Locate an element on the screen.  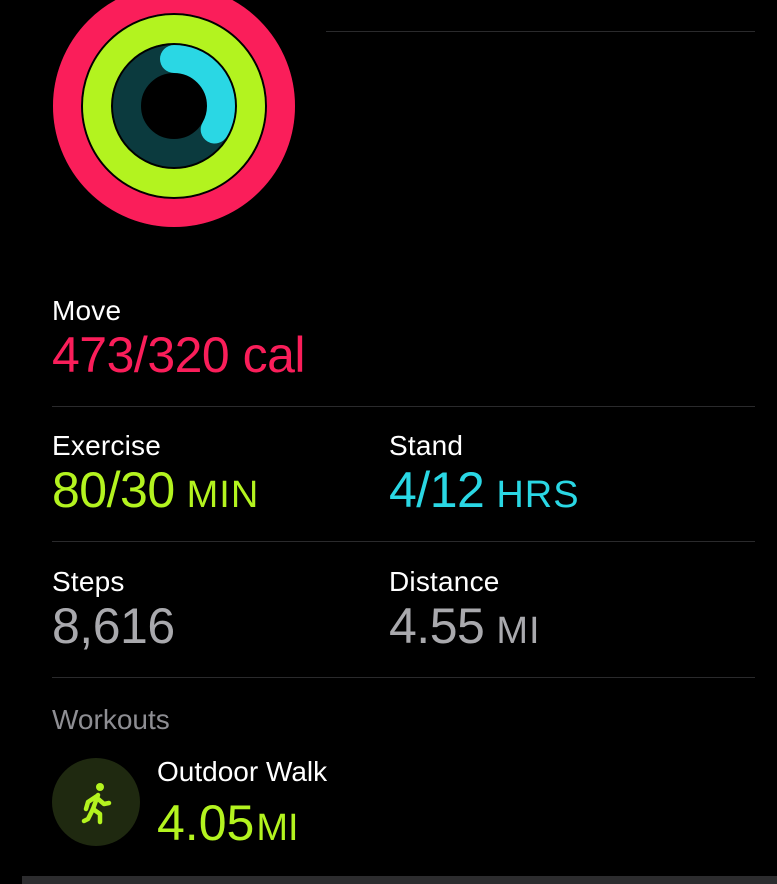
steps-label: Steps is located at coordinates (88, 581).